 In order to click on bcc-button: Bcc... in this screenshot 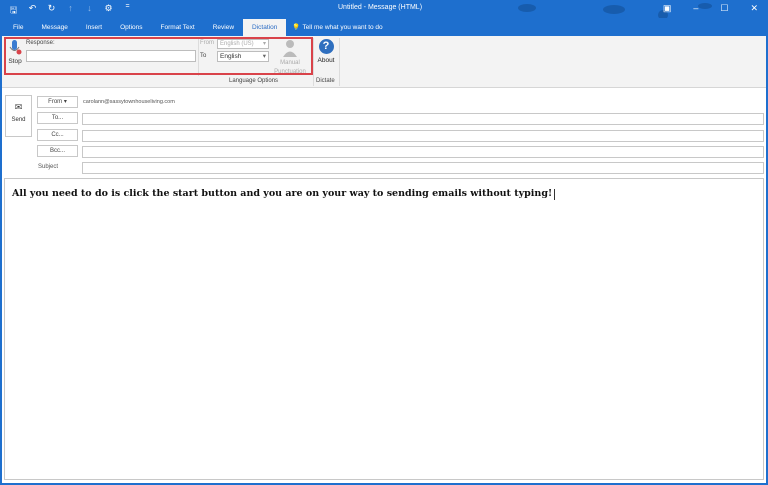, I will do `click(57, 151)`.